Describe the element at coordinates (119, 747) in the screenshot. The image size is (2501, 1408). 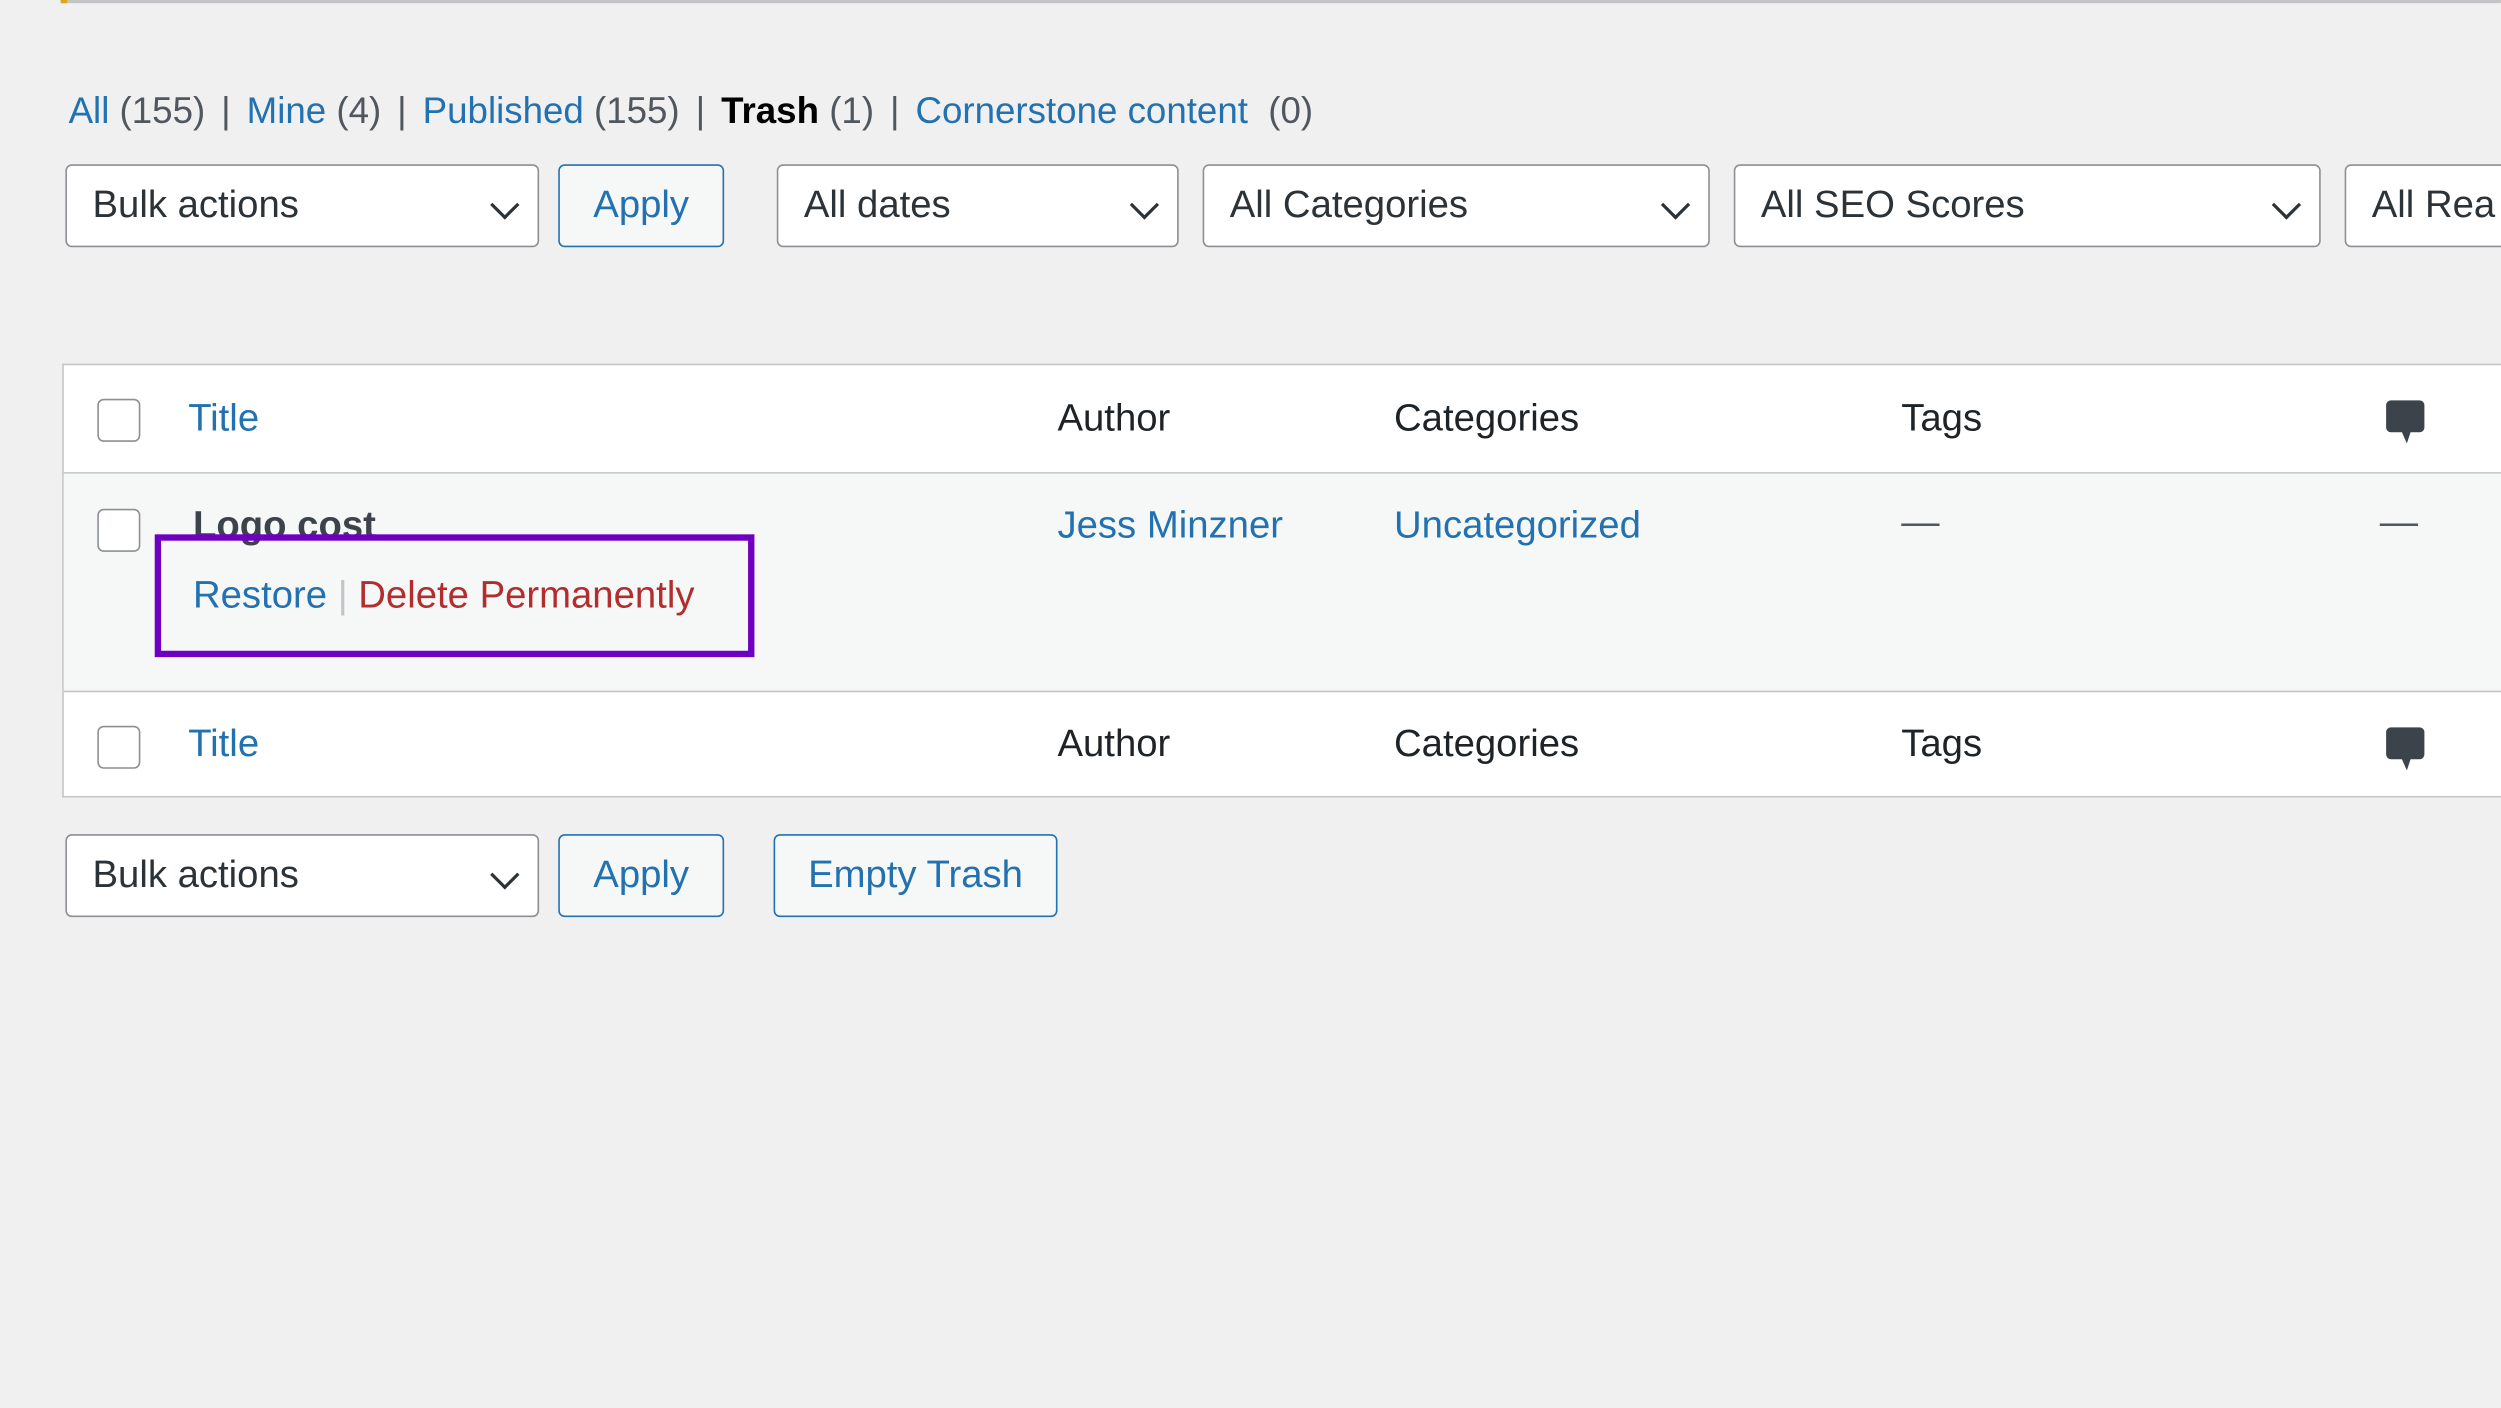
I see `select-all-checkbox-footer` at that location.